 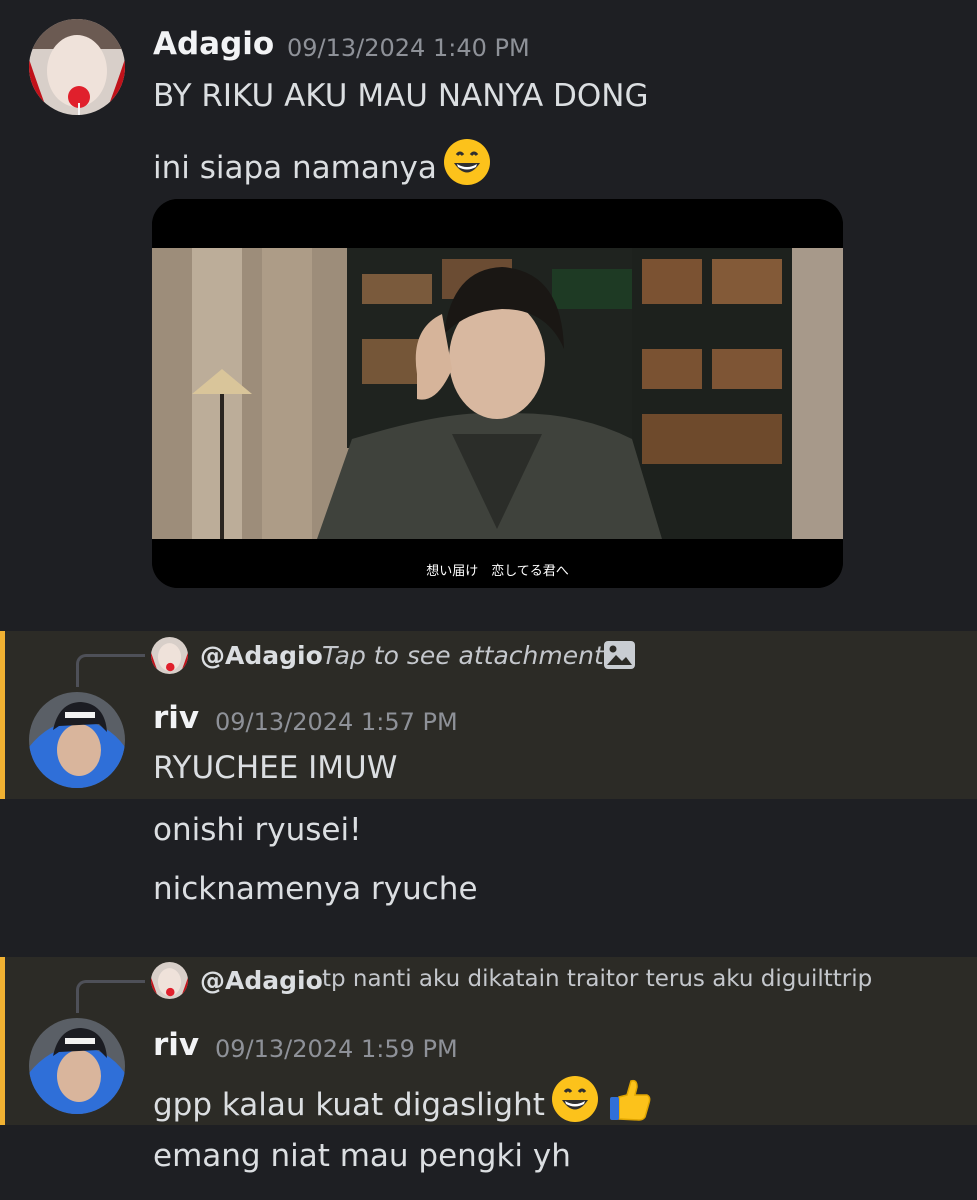 I want to click on message-text: BY RIKU AKU MAU NANYA DONG, so click(x=401, y=96).